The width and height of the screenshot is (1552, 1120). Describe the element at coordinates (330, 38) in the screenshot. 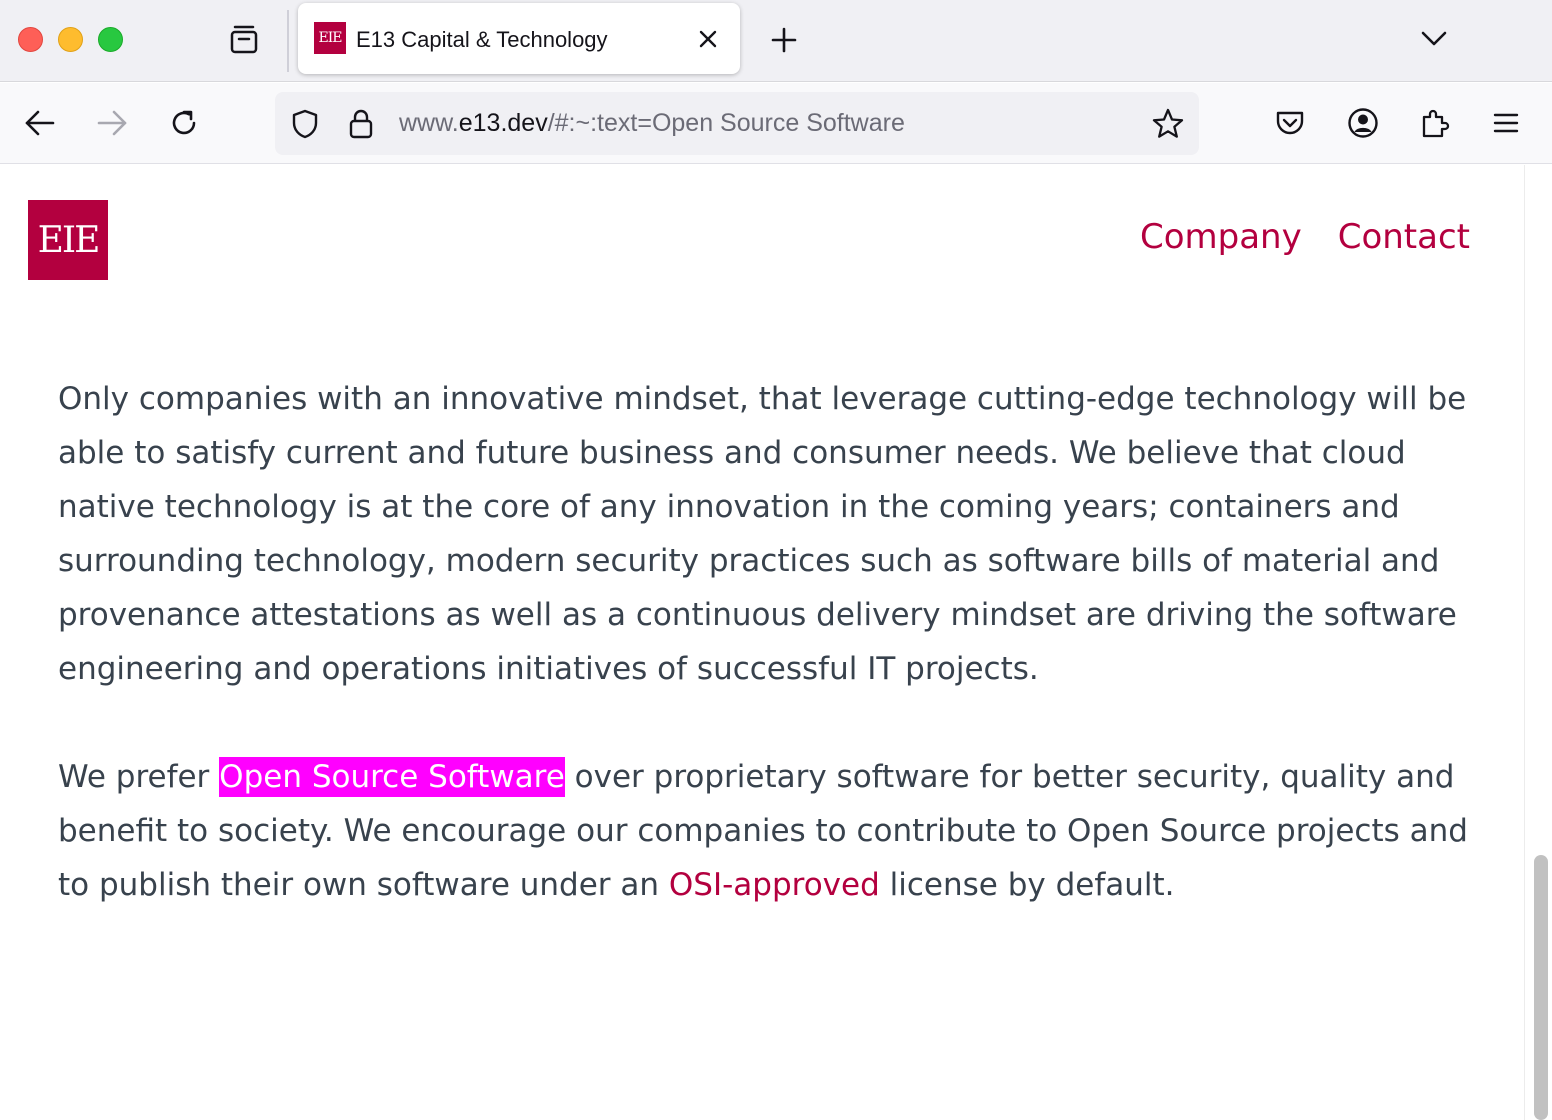

I see `site-favicon-icon: EIE` at that location.